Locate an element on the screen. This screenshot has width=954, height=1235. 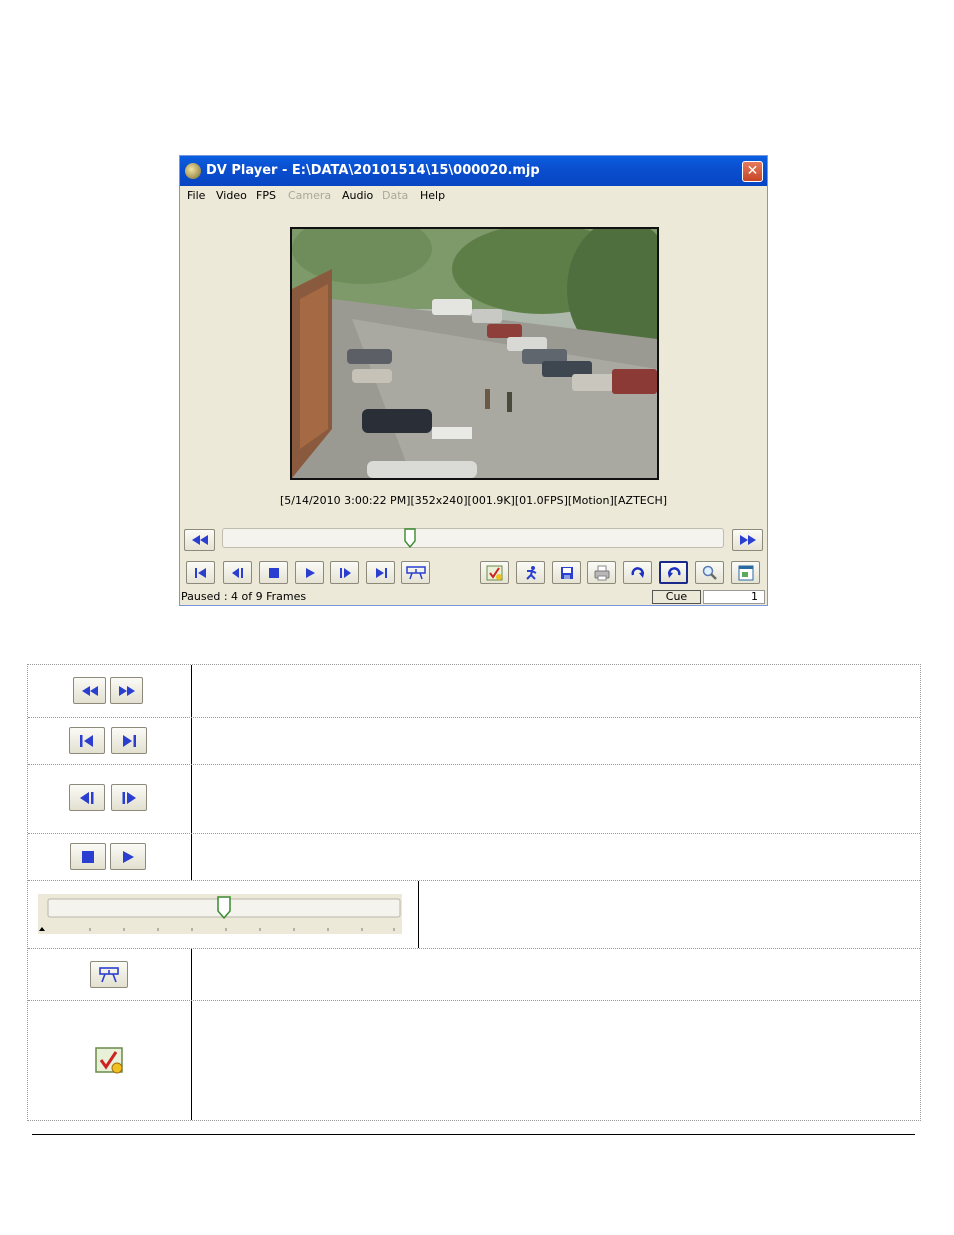
print-icon is located at coordinates (601, 572).